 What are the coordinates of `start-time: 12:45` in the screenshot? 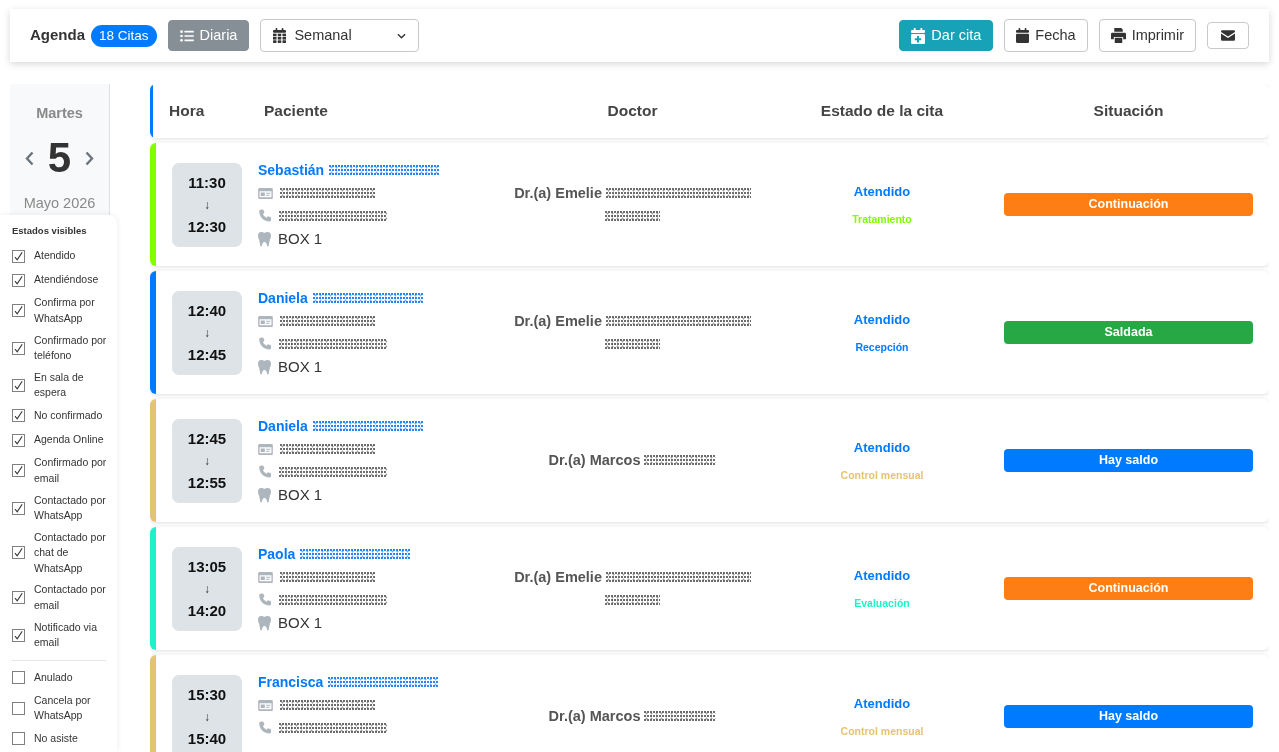 It's located at (207, 438).